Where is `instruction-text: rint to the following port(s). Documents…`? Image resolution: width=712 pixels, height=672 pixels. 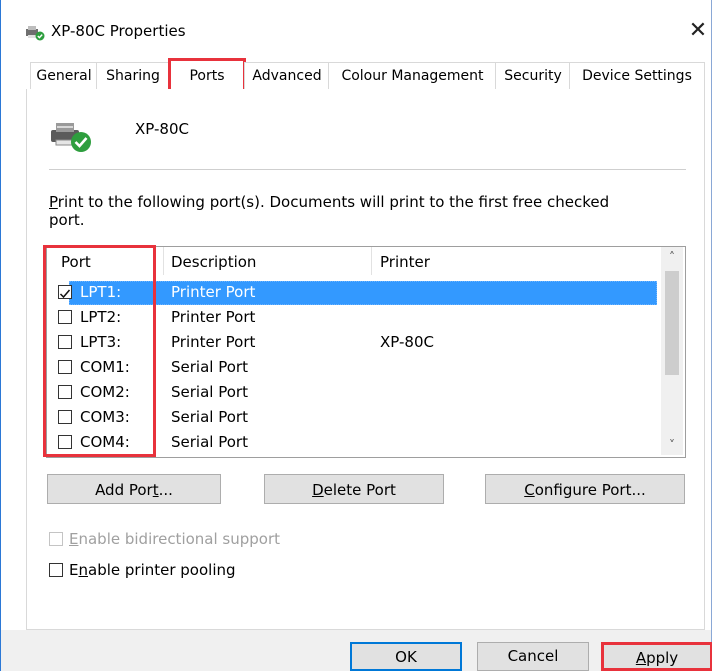 instruction-text: rint to the following port(s). Documents… is located at coordinates (329, 211).